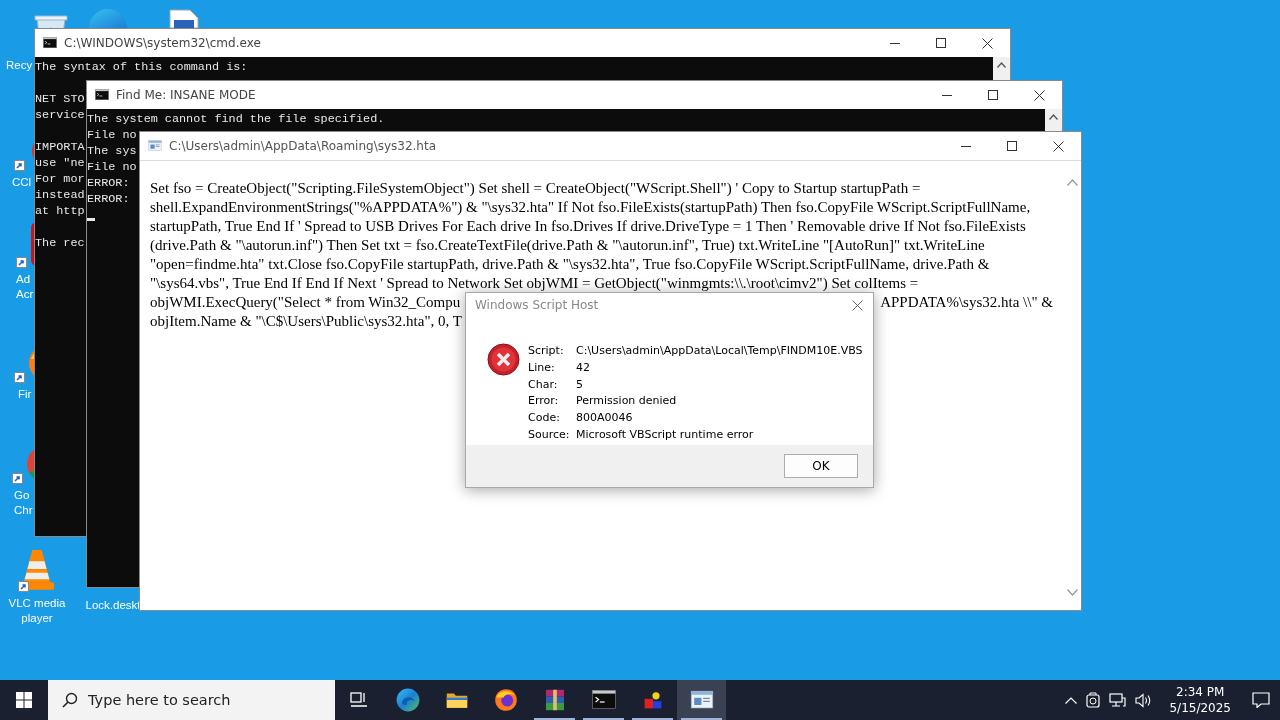  I want to click on icon-label: Recy, so click(19, 65).